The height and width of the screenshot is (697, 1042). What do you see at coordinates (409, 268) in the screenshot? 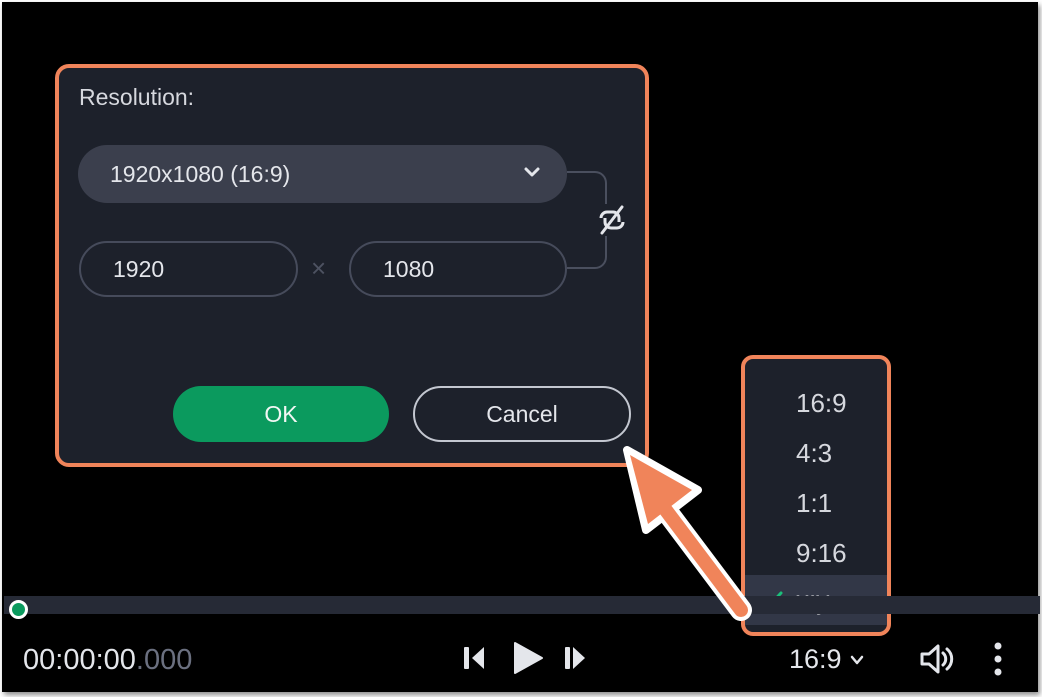
I see `height-value: 1080` at bounding box center [409, 268].